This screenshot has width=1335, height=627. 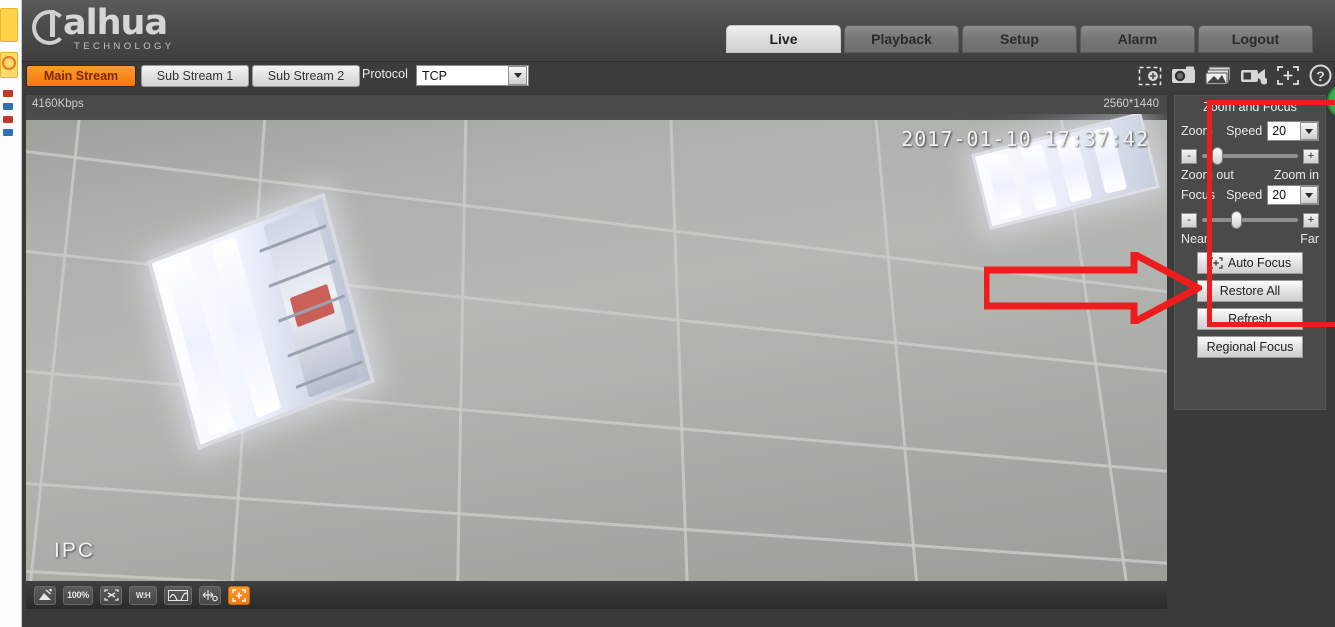 What do you see at coordinates (1288, 75) in the screenshot?
I see `zoom-focus-icon` at bounding box center [1288, 75].